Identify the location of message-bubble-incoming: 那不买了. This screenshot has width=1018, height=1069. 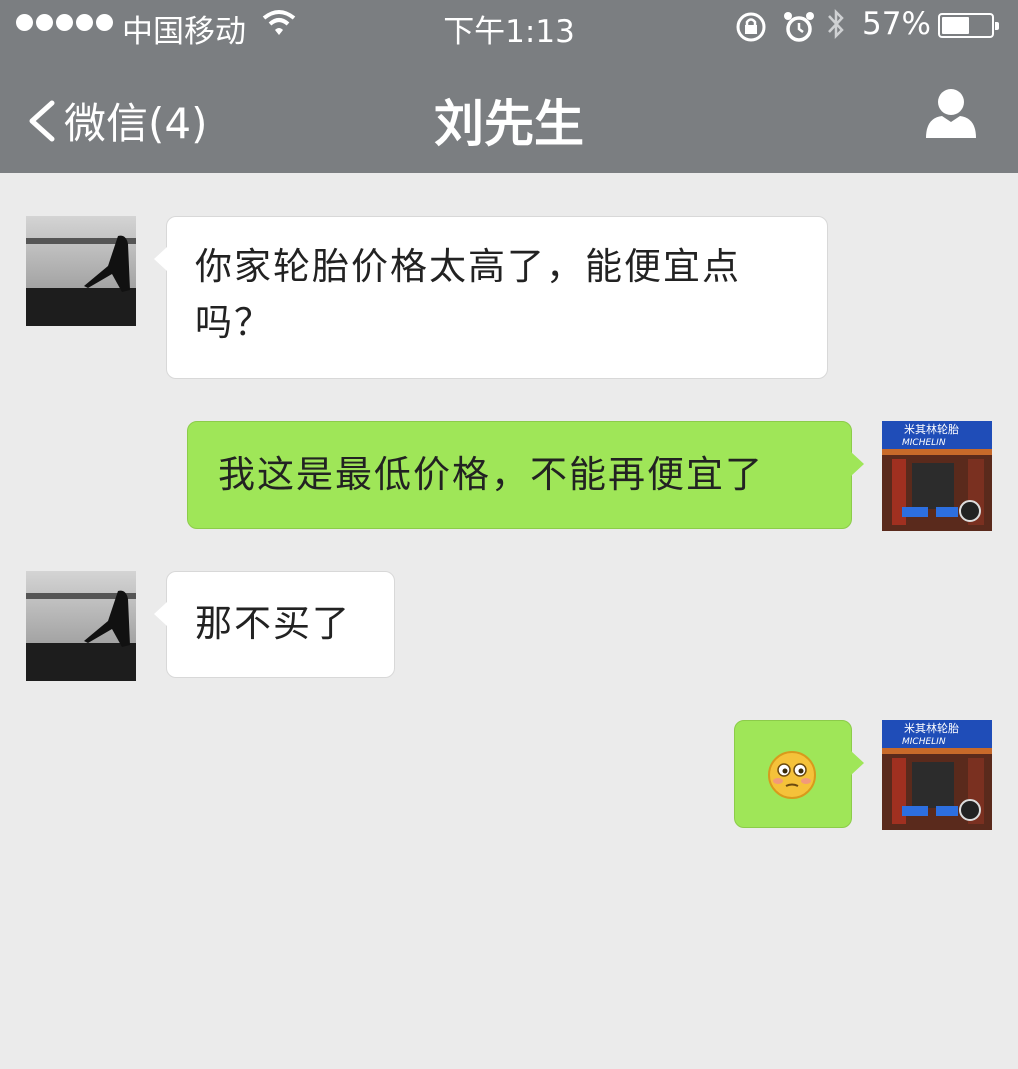
(274, 624).